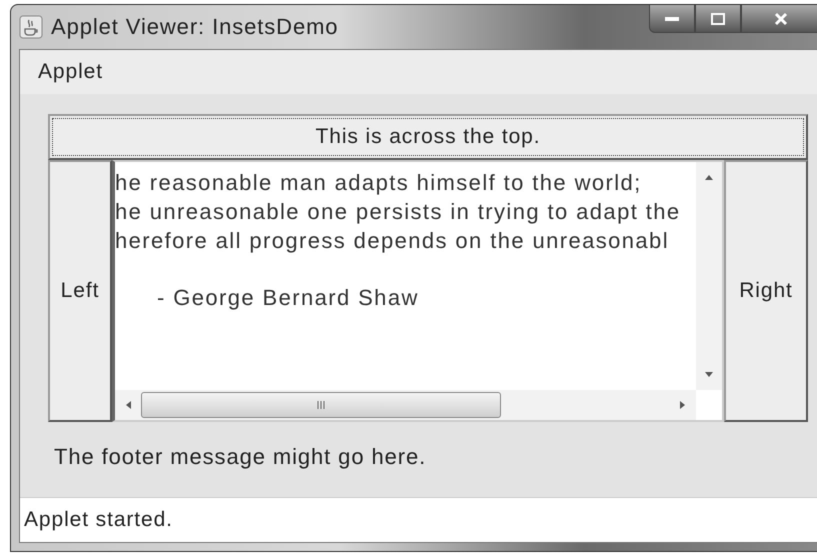  I want to click on menu-item: Applet, so click(70, 72).